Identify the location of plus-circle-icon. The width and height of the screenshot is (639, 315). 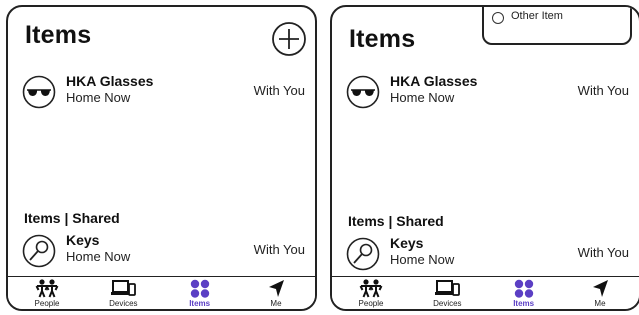
(289, 39).